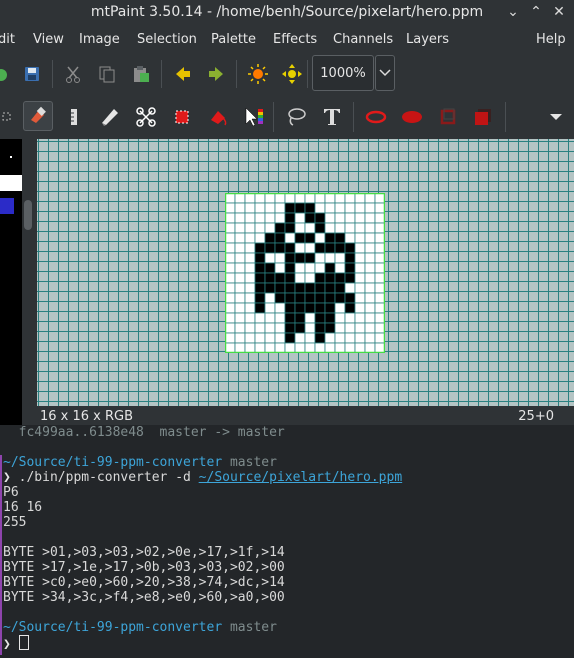  I want to click on rect-filled-icon, so click(483, 117).